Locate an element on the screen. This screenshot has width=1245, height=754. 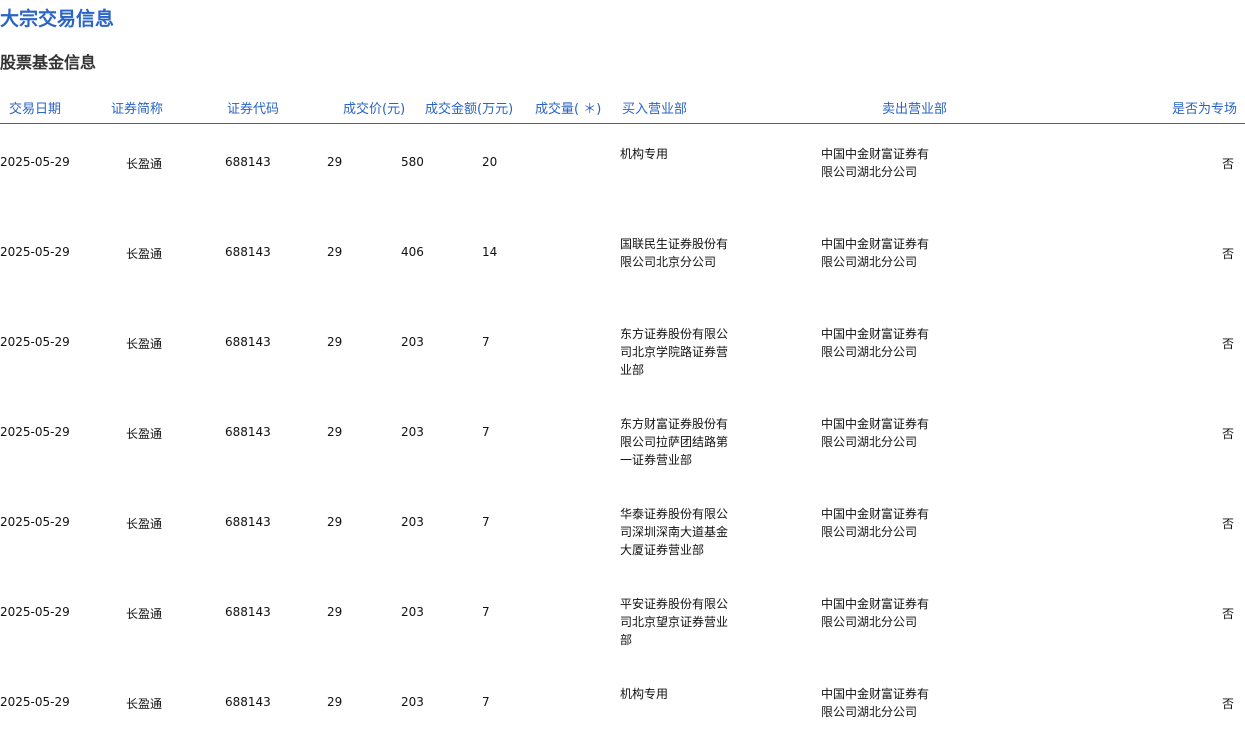
section-title: 股票基金信息 is located at coordinates (48, 62).